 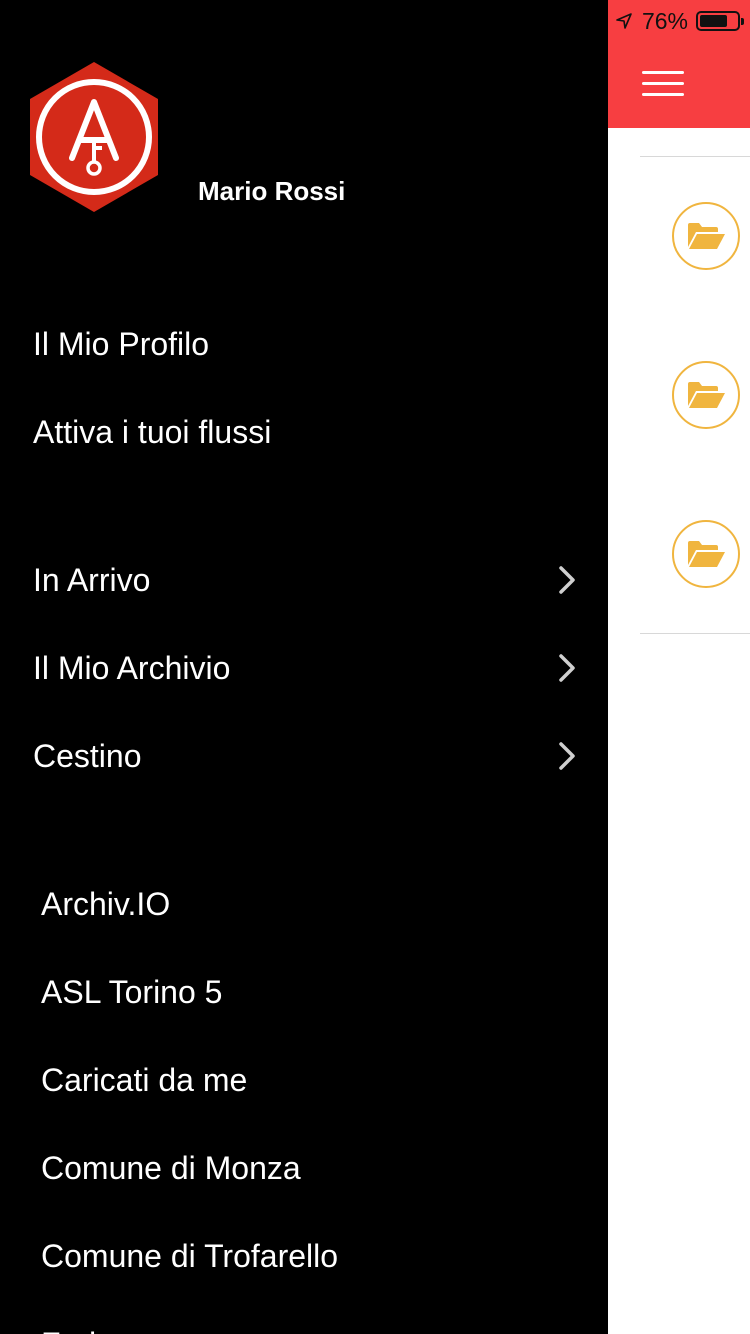 I want to click on menu-item-label: Cestino, so click(x=87, y=755).